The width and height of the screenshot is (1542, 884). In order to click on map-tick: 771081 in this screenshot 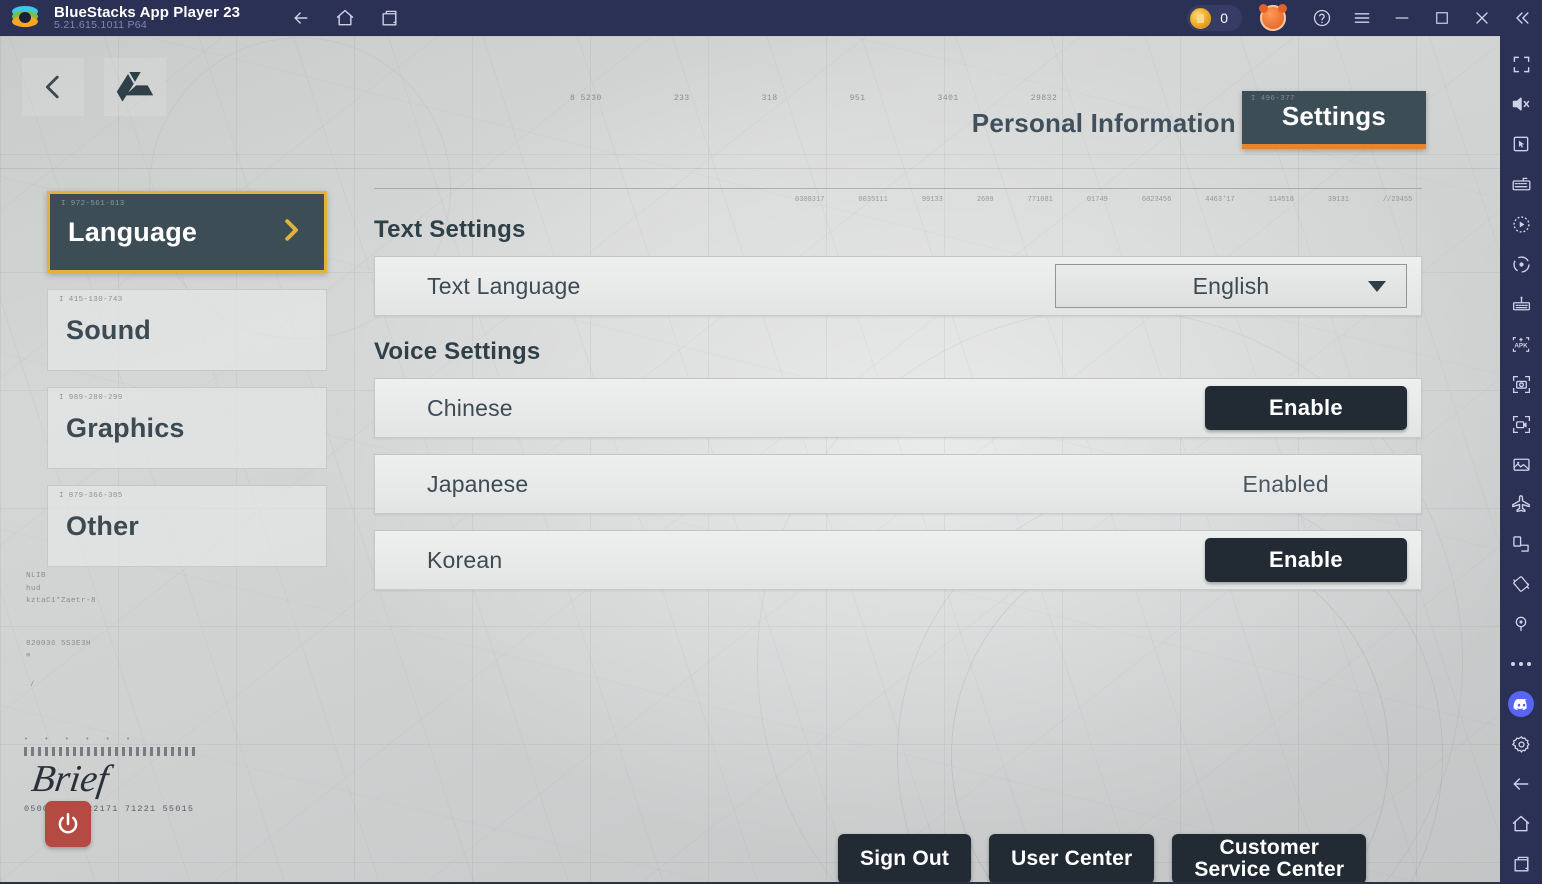, I will do `click(1040, 200)`.